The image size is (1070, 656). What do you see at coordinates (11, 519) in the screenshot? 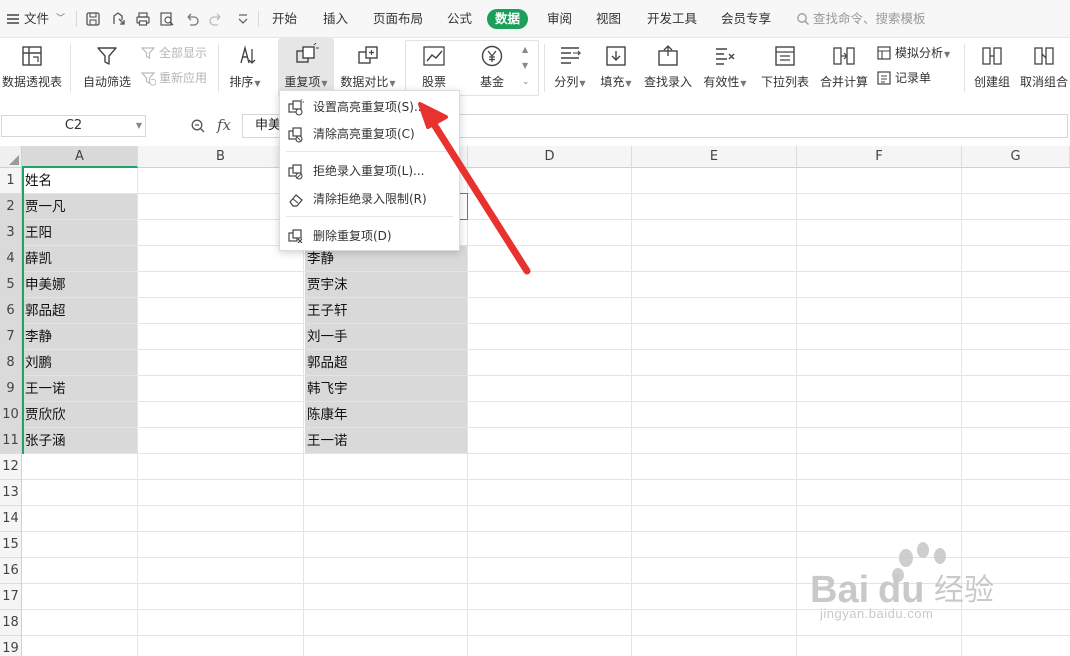
I see `row-header-14: 14` at bounding box center [11, 519].